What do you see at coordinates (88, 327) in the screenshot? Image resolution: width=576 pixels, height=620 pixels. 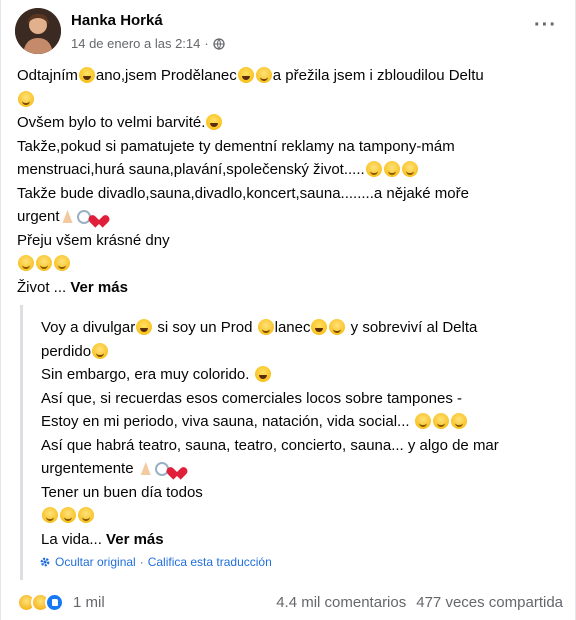 I see `translation-text-segment: Voy a divulgar` at bounding box center [88, 327].